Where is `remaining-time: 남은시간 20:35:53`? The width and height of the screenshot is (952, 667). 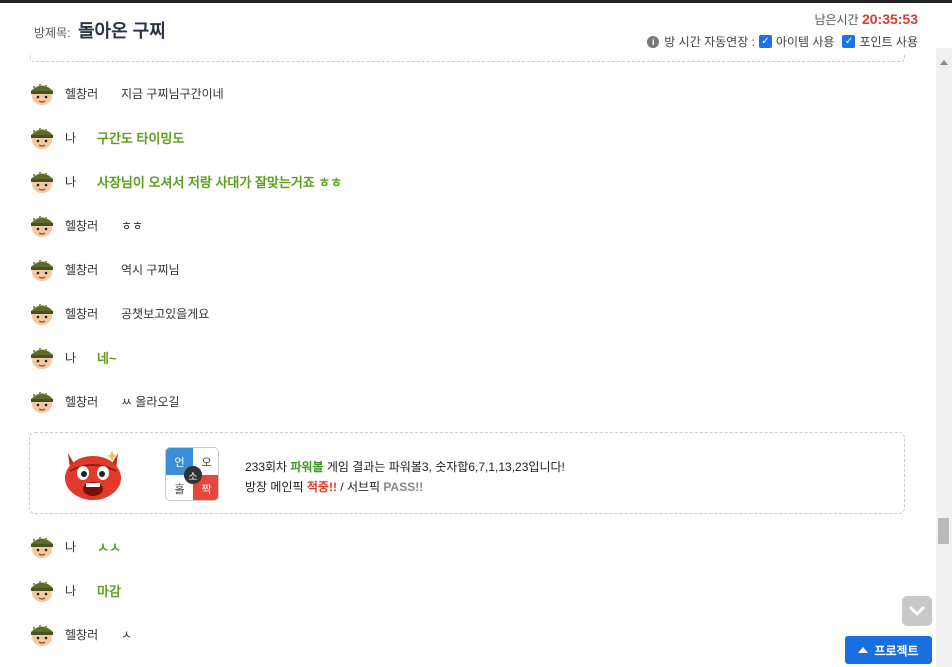
remaining-time: 남은시간 20:35:53 is located at coordinates (866, 19).